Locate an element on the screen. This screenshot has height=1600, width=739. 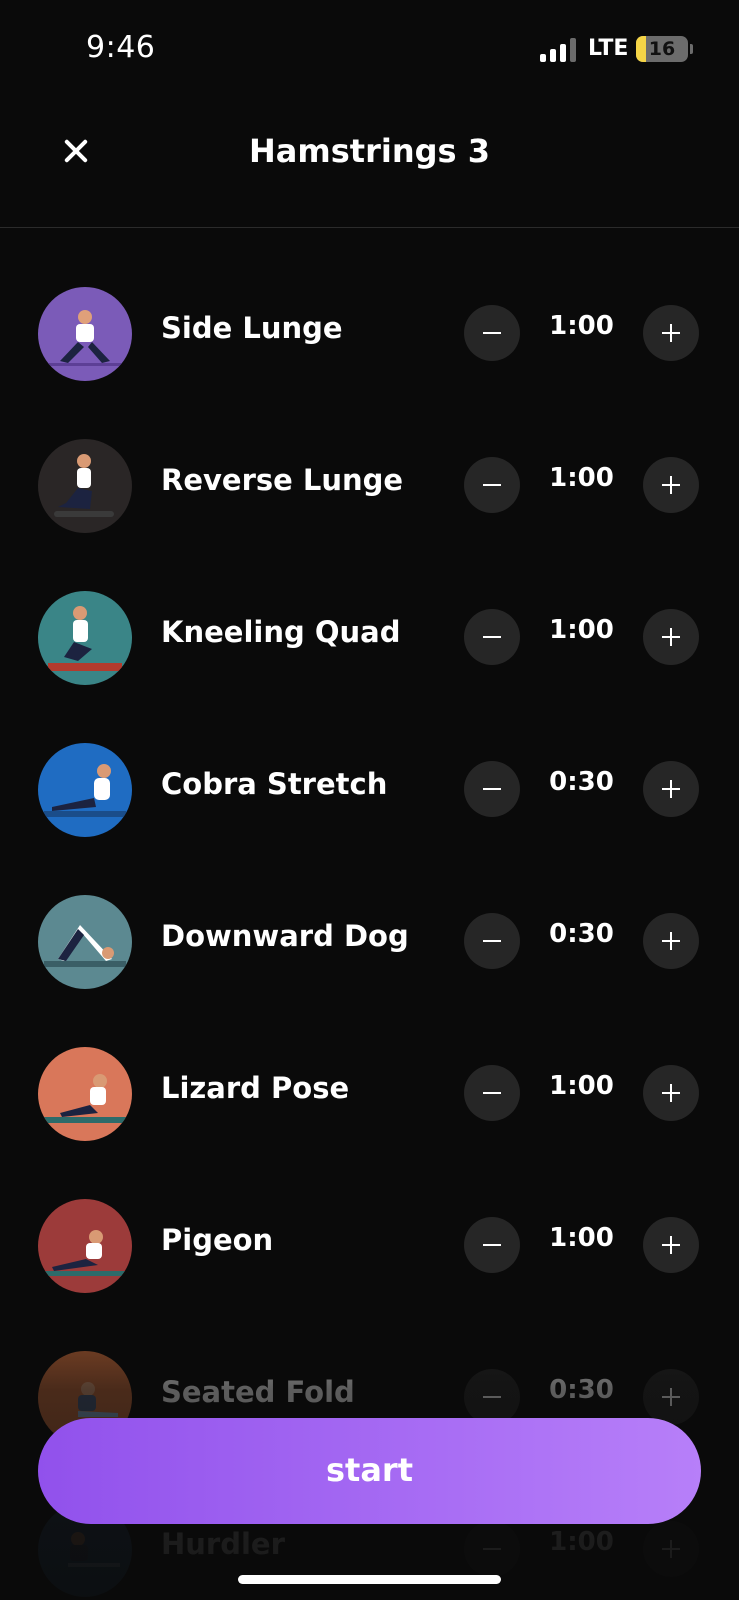
exercise-name: Lizard Pose is located at coordinates (255, 1088).